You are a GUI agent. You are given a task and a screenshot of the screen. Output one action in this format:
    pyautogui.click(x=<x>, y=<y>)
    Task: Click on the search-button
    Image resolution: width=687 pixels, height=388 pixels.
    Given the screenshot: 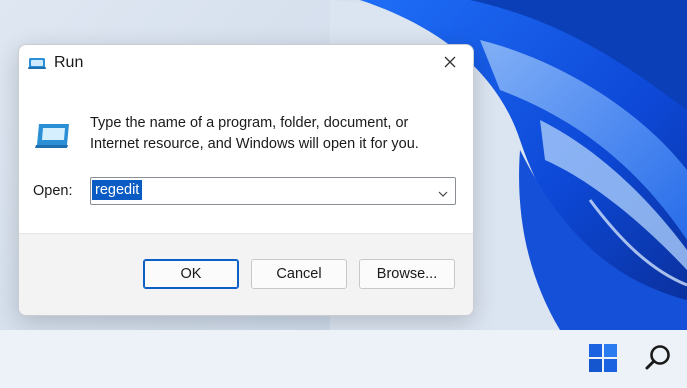 What is the action you would take?
    pyautogui.click(x=658, y=360)
    